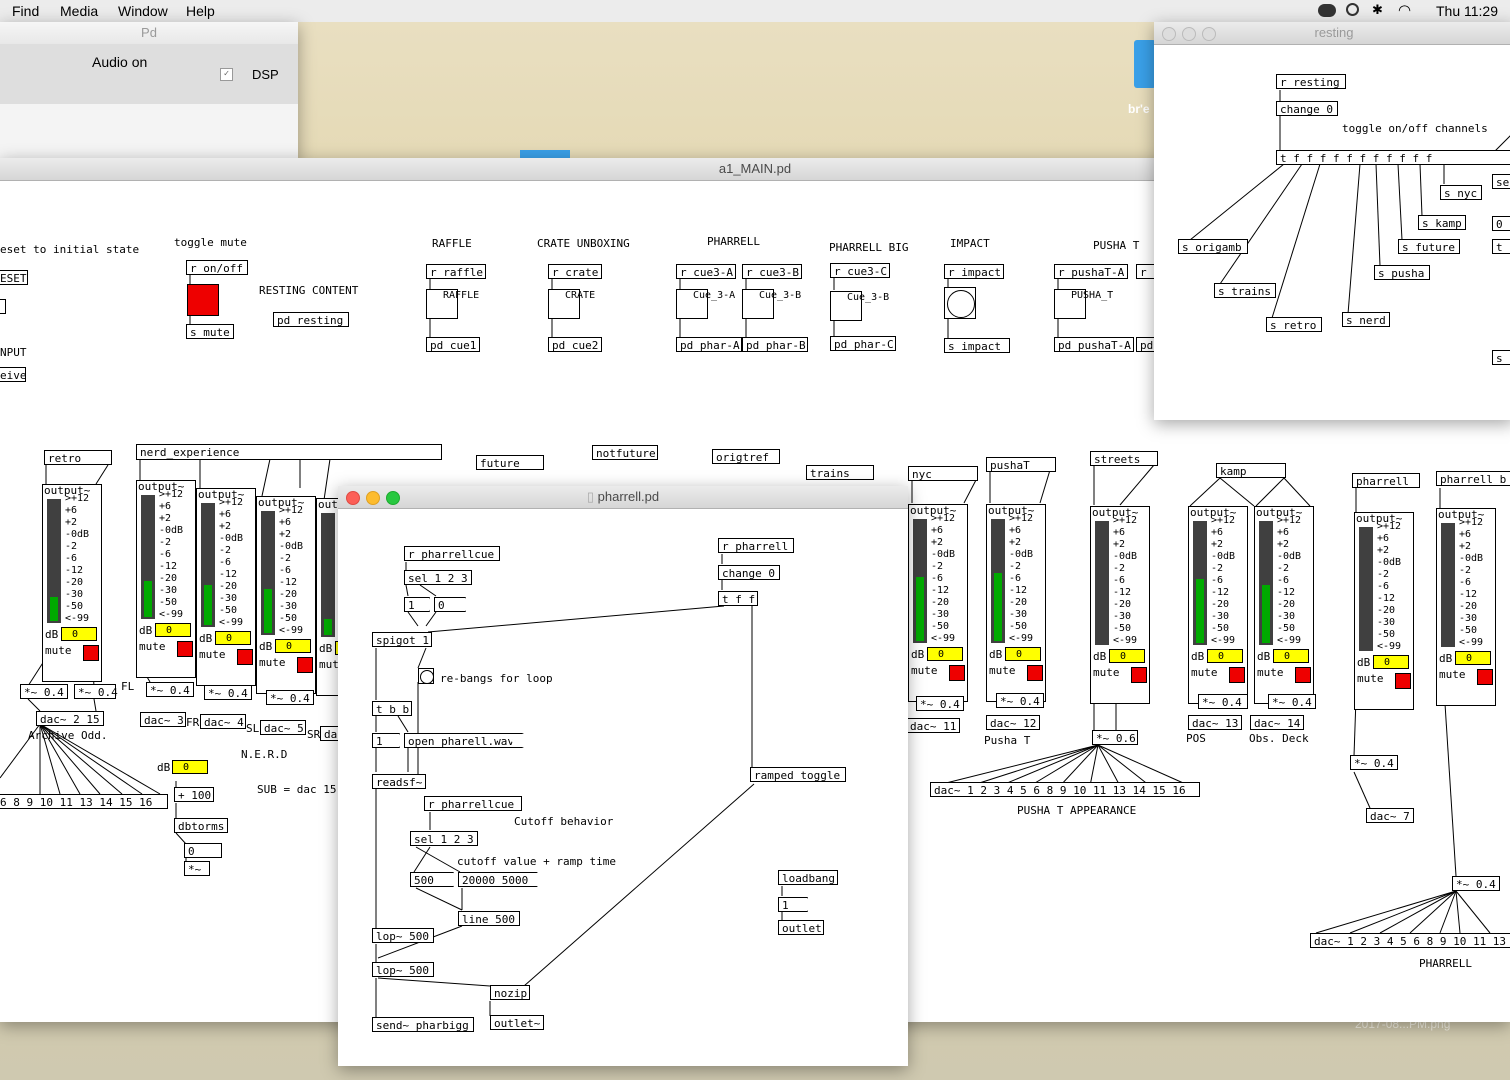 The image size is (1510, 1080). What do you see at coordinates (1327, 10) in the screenshot?
I see `cloud-icon` at bounding box center [1327, 10].